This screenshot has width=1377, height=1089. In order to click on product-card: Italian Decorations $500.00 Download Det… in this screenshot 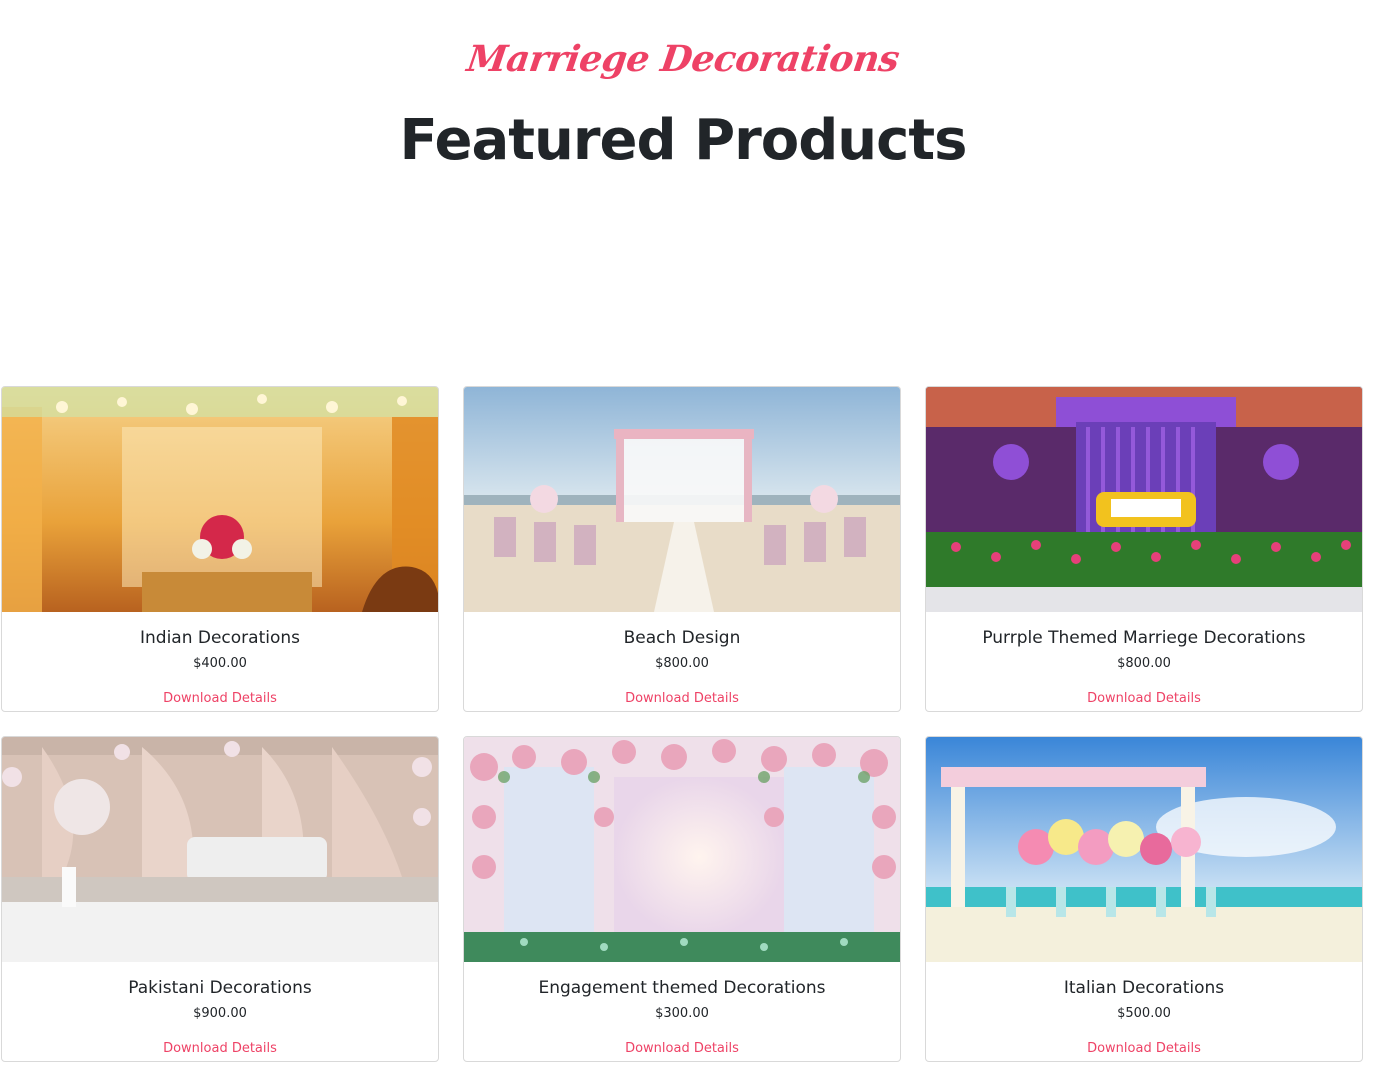, I will do `click(1144, 899)`.